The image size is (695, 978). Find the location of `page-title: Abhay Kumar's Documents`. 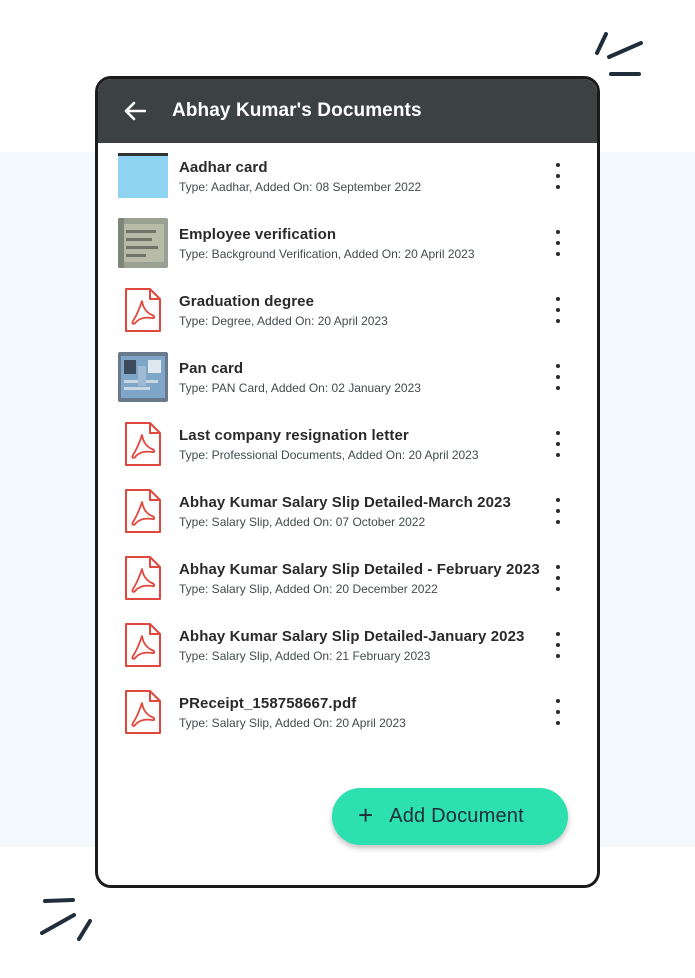

page-title: Abhay Kumar's Documents is located at coordinates (297, 110).